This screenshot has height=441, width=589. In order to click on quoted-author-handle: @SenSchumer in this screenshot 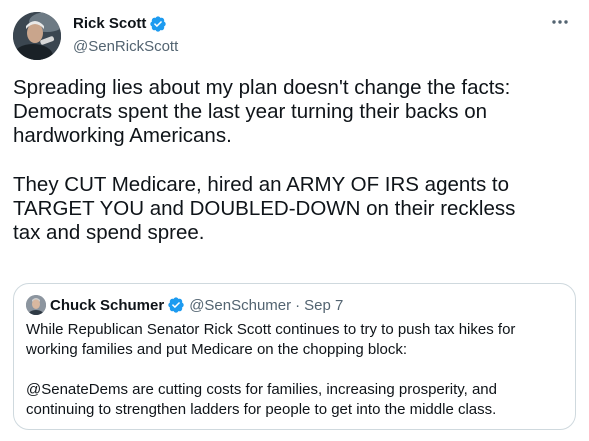, I will do `click(240, 305)`.